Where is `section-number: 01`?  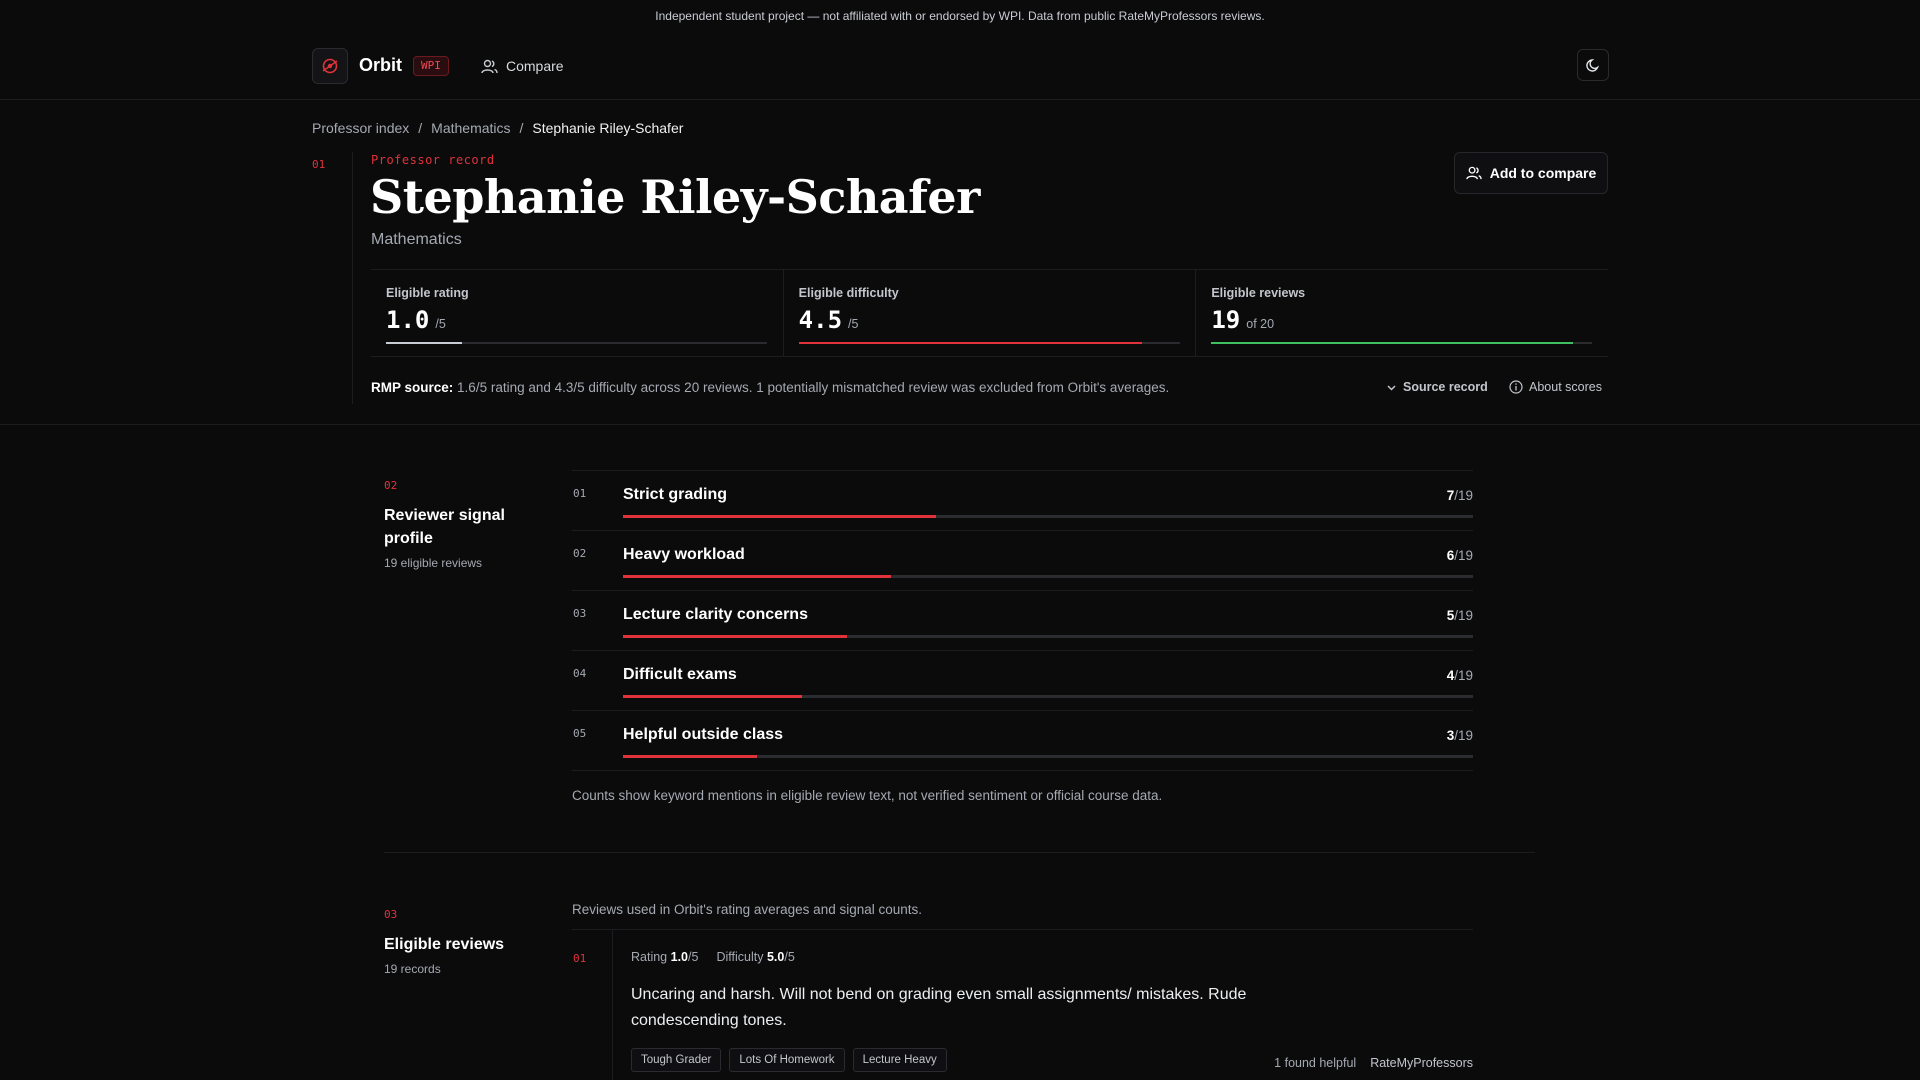
section-number: 01 is located at coordinates (319, 164).